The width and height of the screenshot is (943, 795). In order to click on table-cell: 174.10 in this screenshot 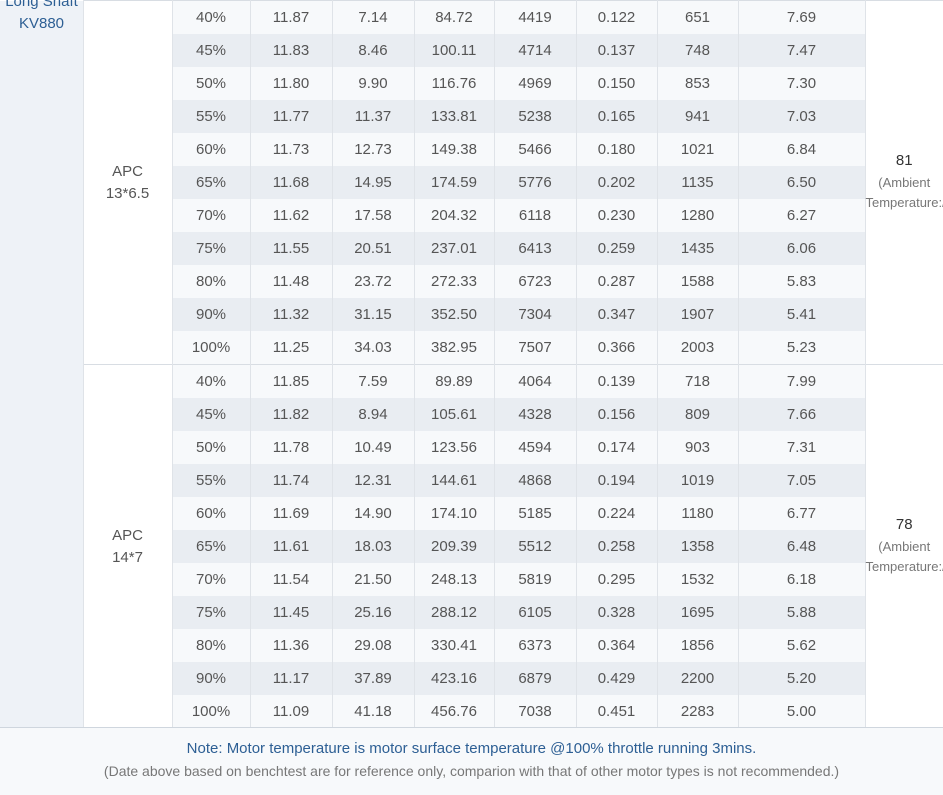, I will do `click(454, 513)`.